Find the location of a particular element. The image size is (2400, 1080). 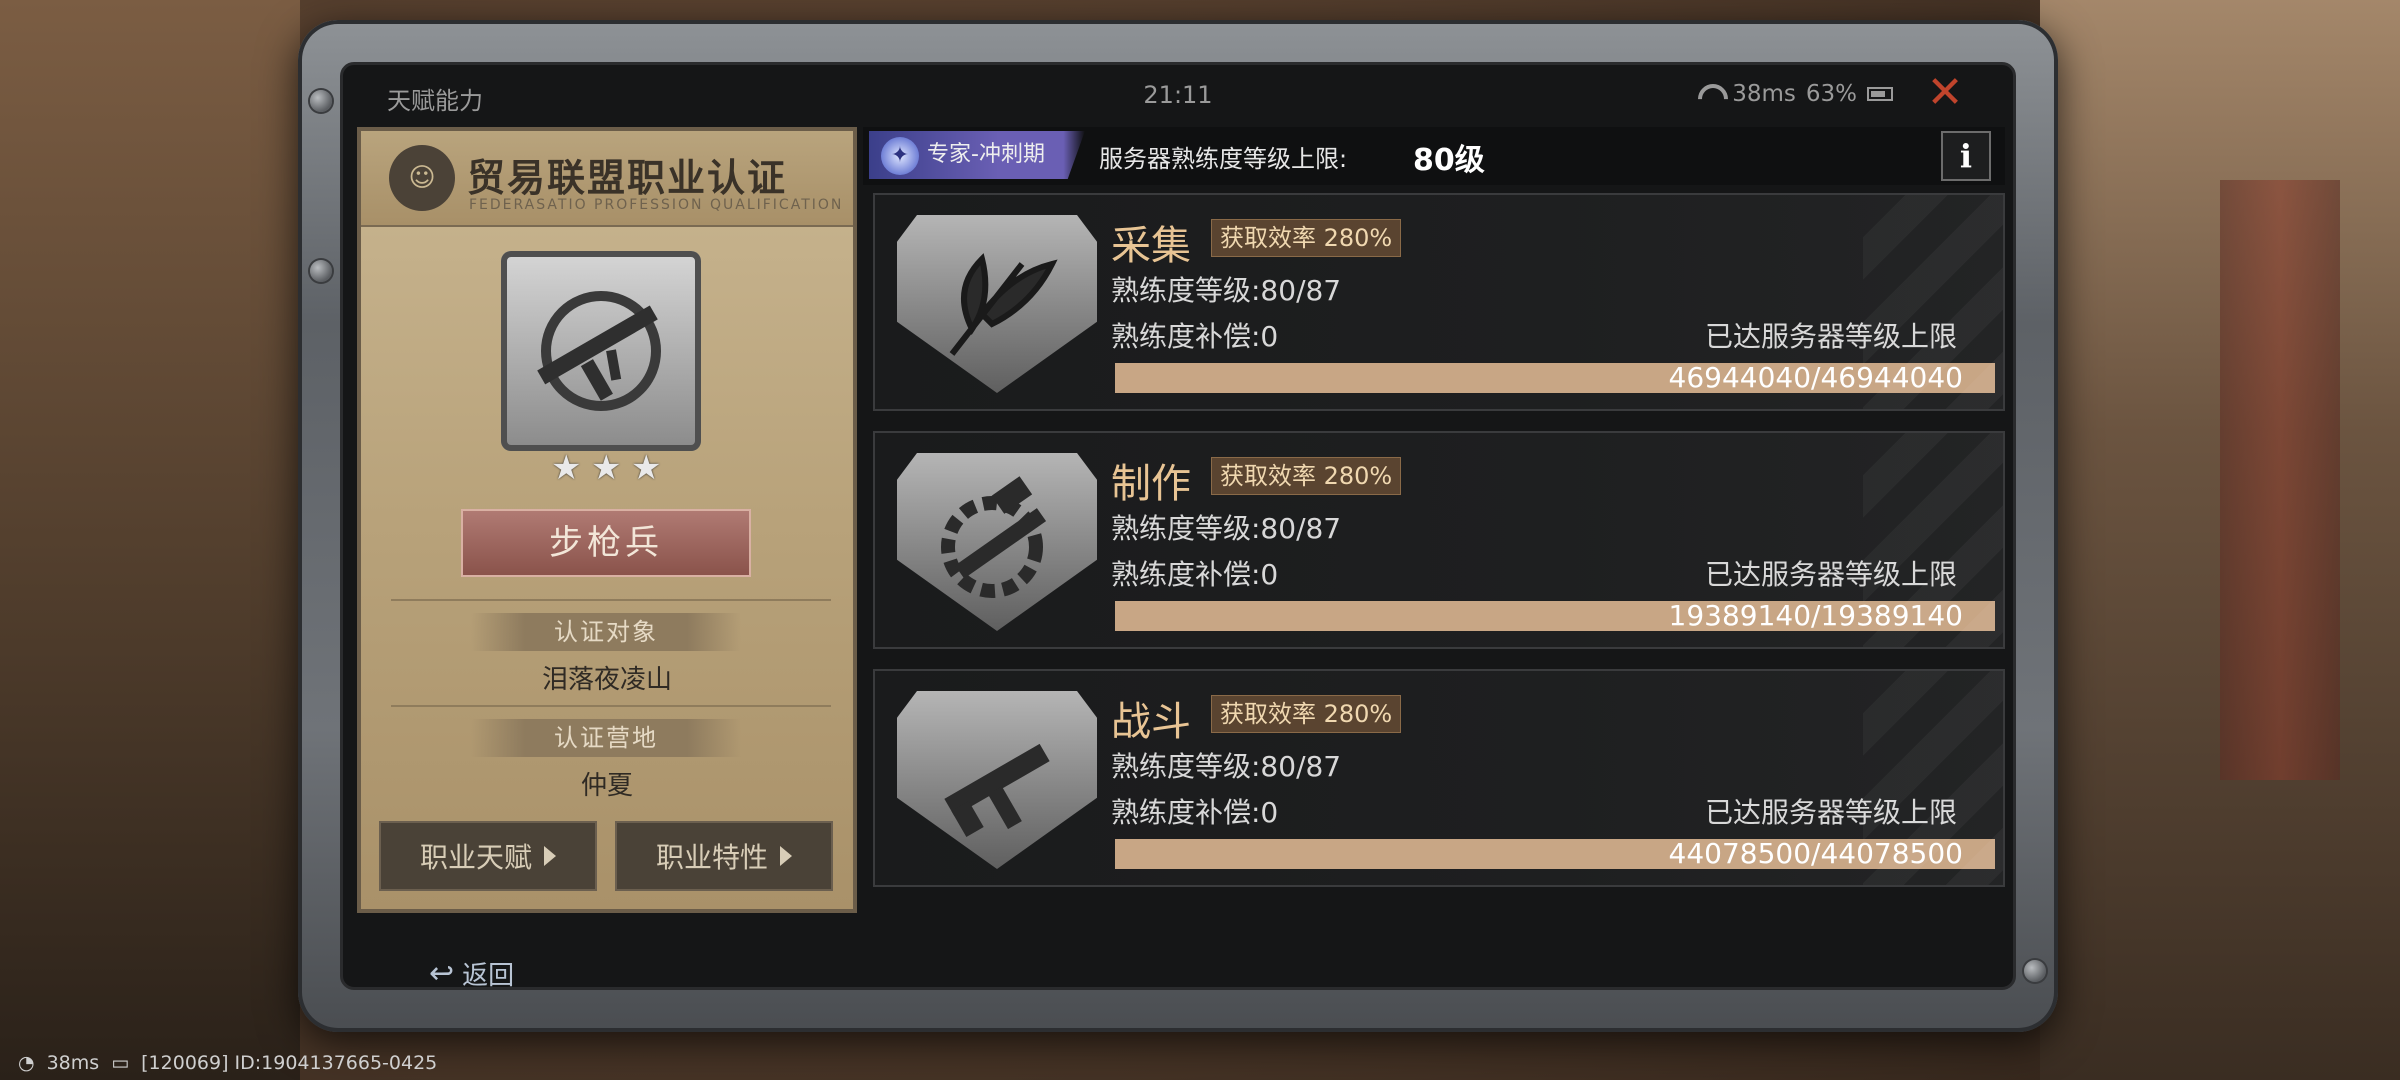

wifi-icon is located at coordinates (1709, 94).